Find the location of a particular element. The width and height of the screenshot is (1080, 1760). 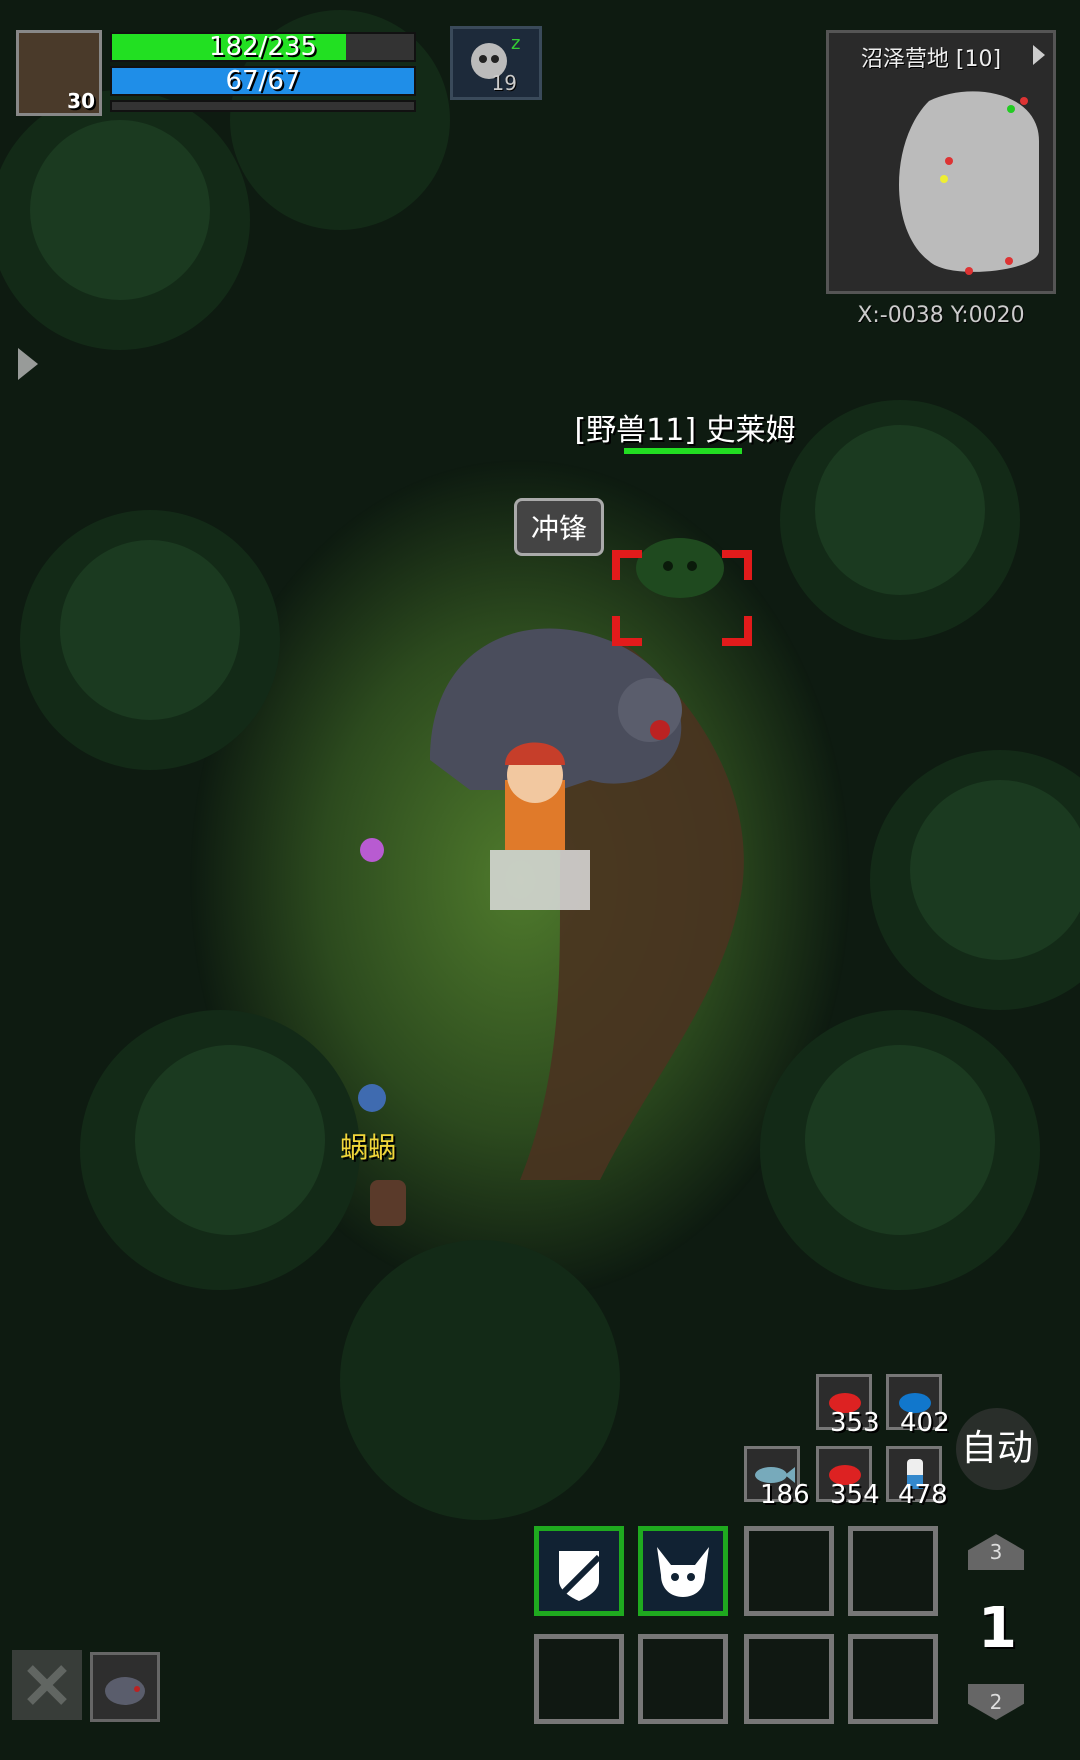

cancel-button is located at coordinates (47, 1685).